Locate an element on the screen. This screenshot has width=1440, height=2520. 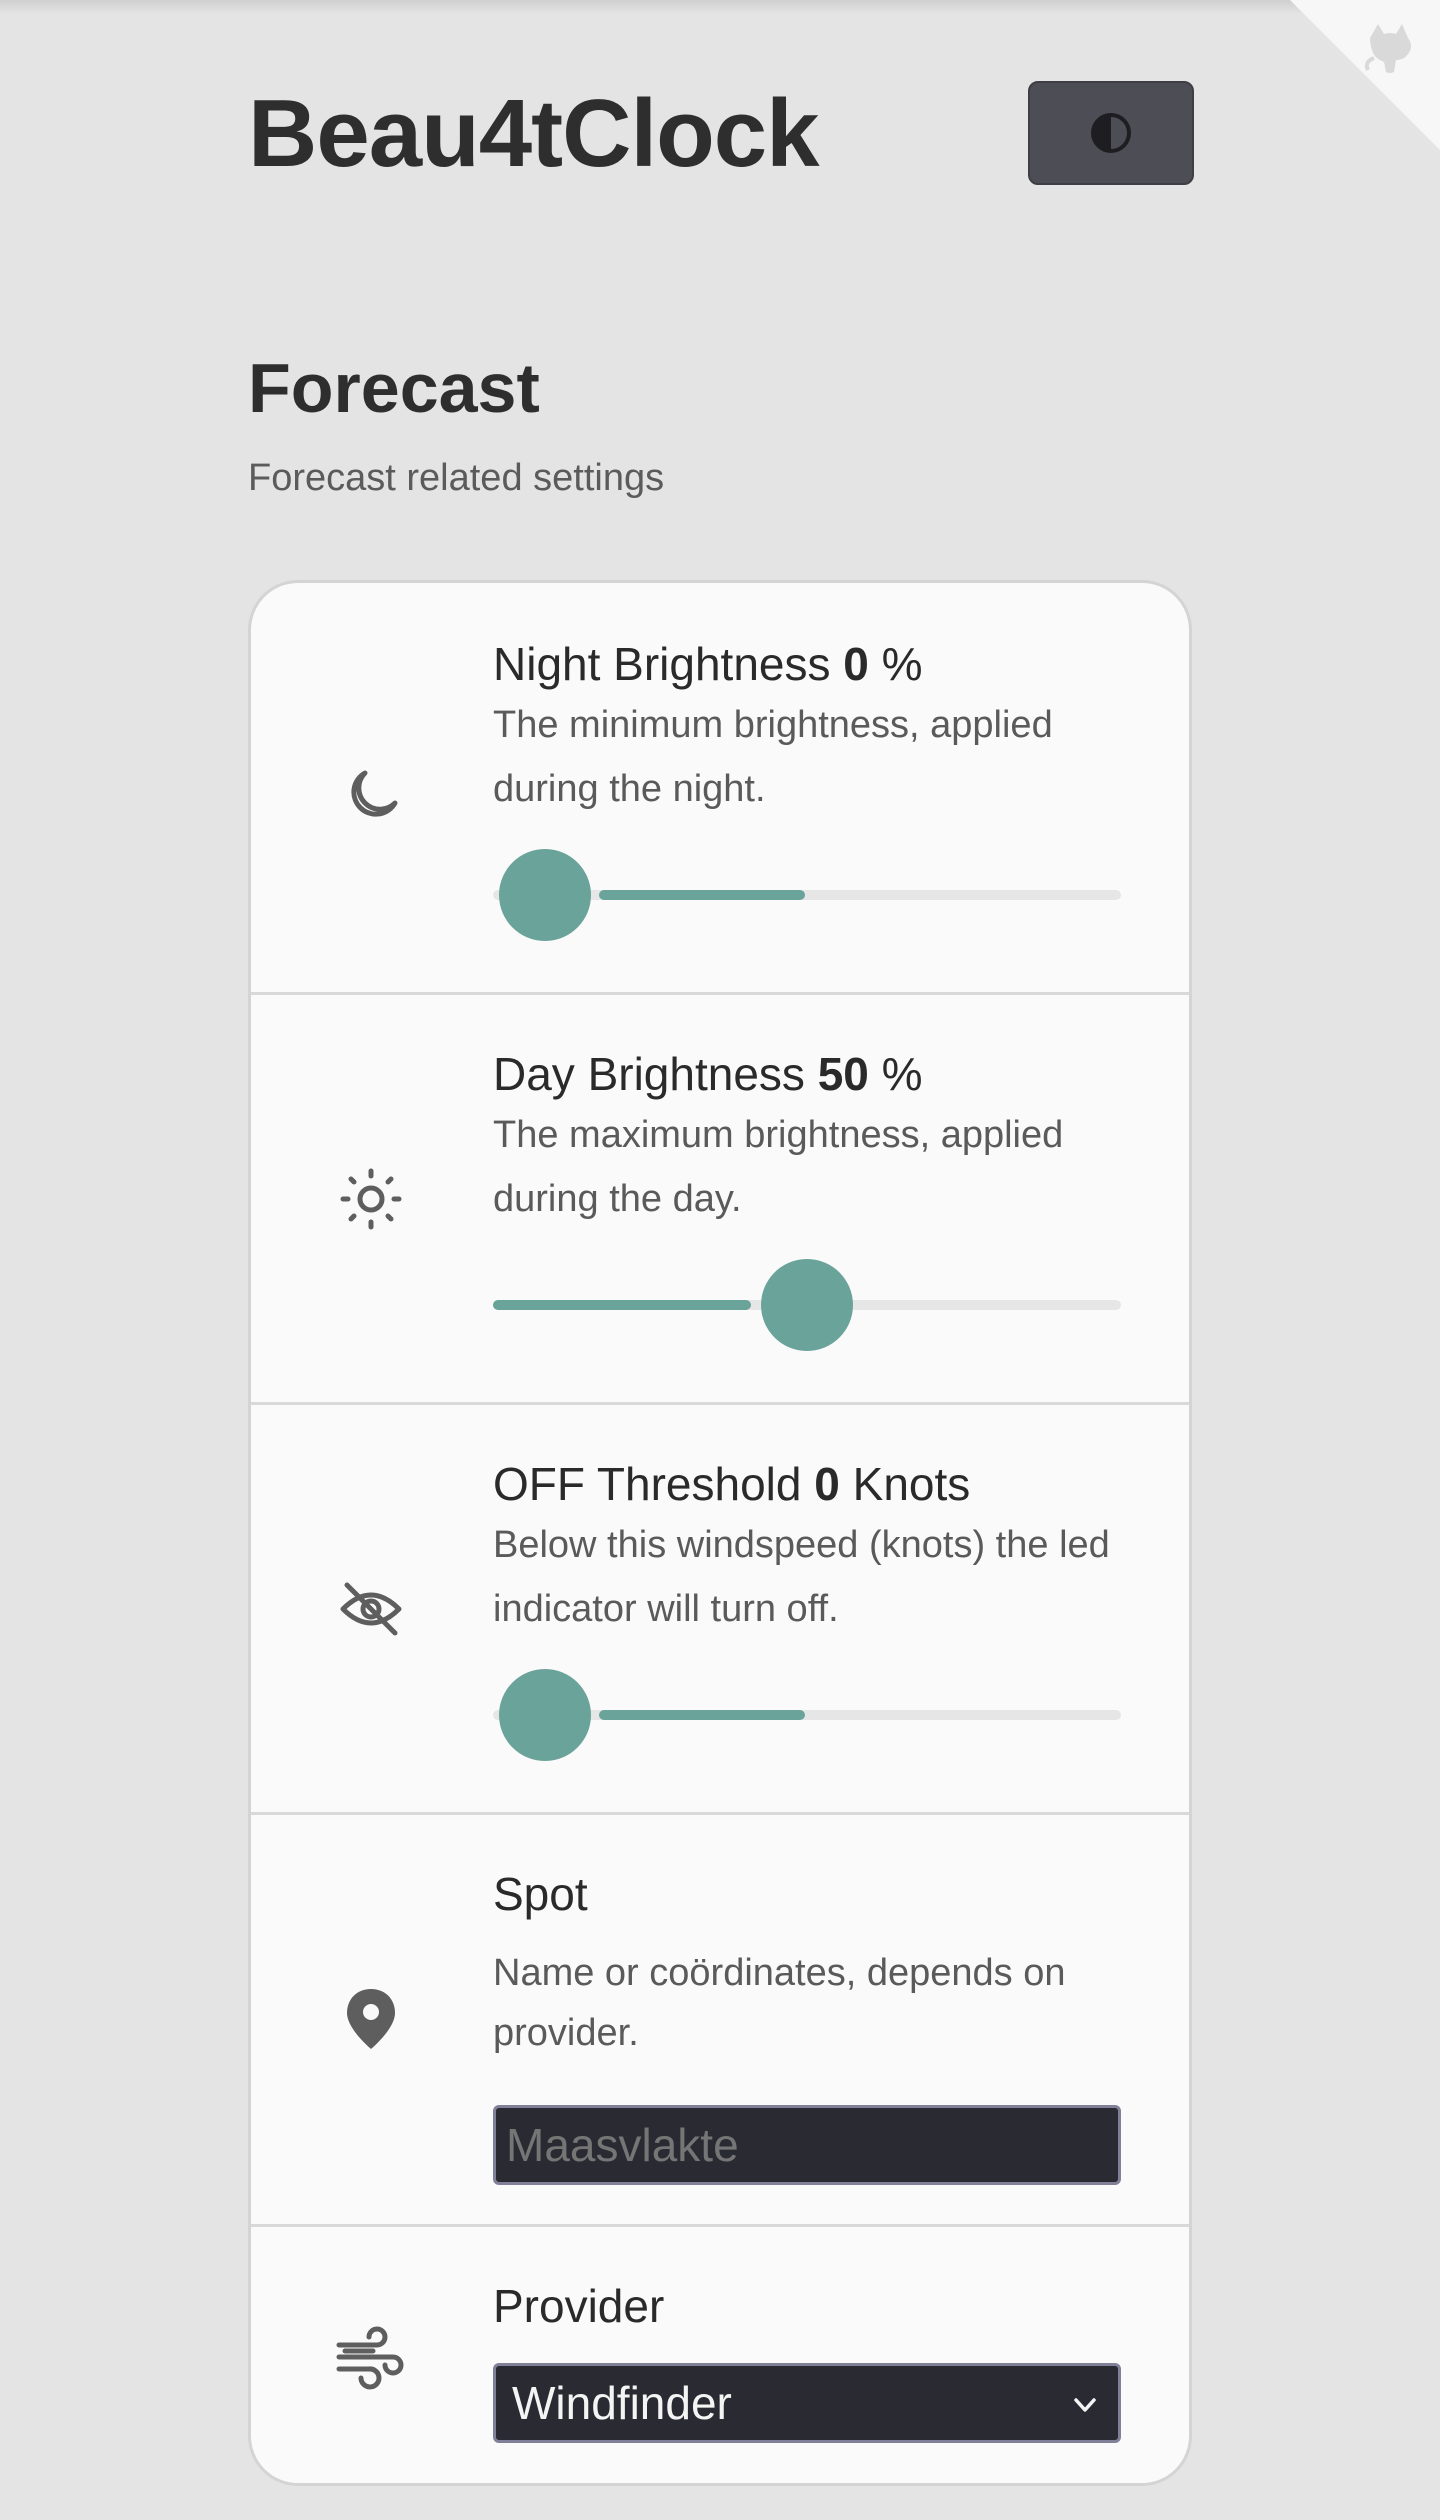
provider-select: Windfinder is located at coordinates (807, 2403).